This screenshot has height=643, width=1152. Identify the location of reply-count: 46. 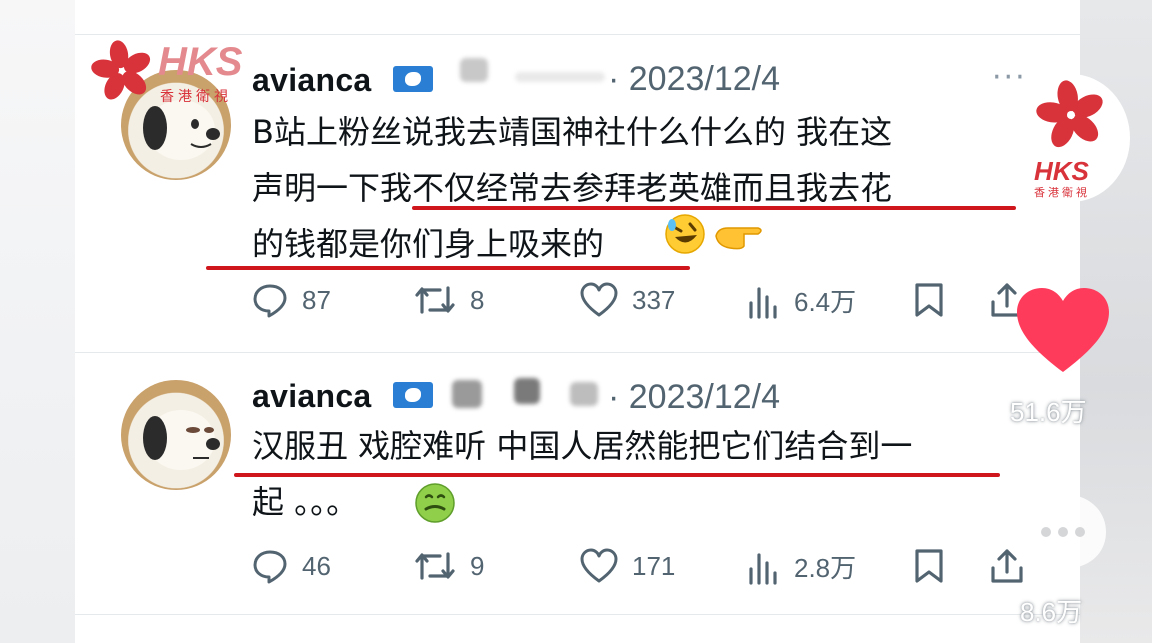
(316, 565).